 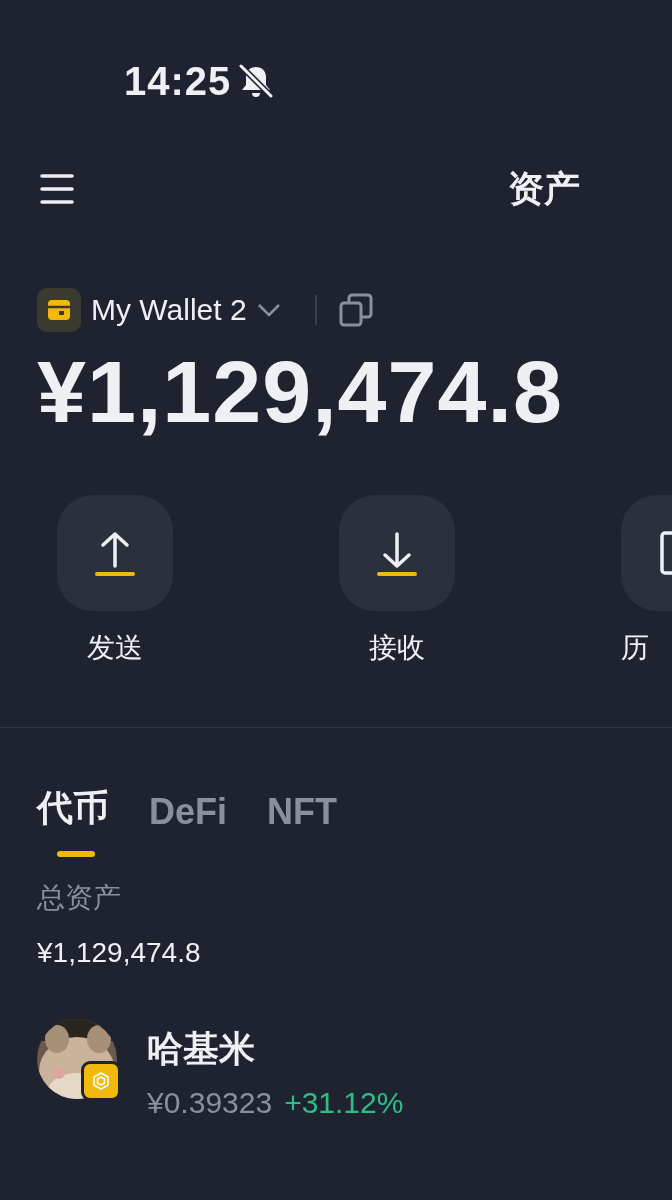 What do you see at coordinates (355, 310) in the screenshot?
I see `copy-icon` at bounding box center [355, 310].